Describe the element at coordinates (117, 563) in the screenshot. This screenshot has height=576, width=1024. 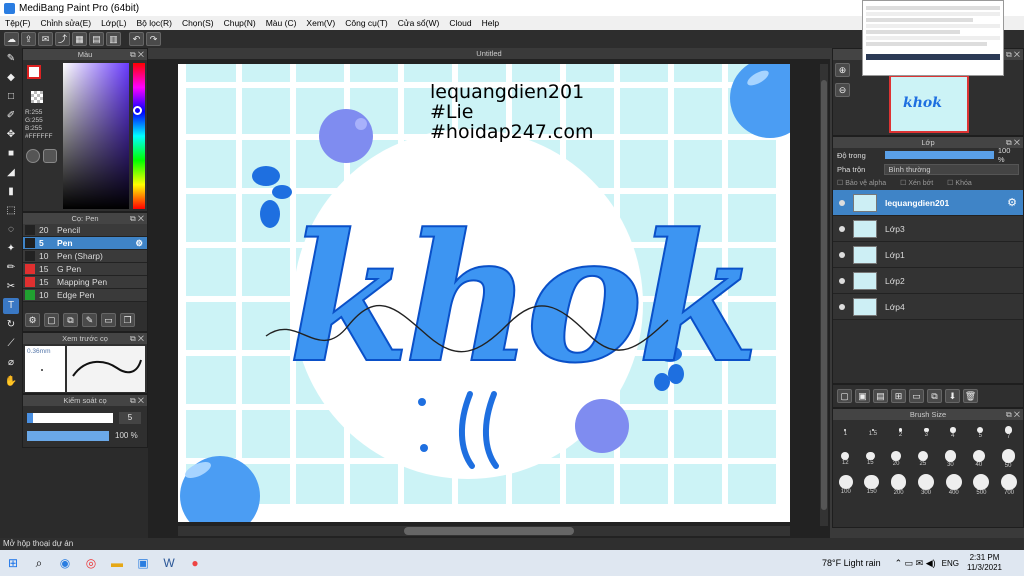
I see `folder-icon: ▬` at that location.